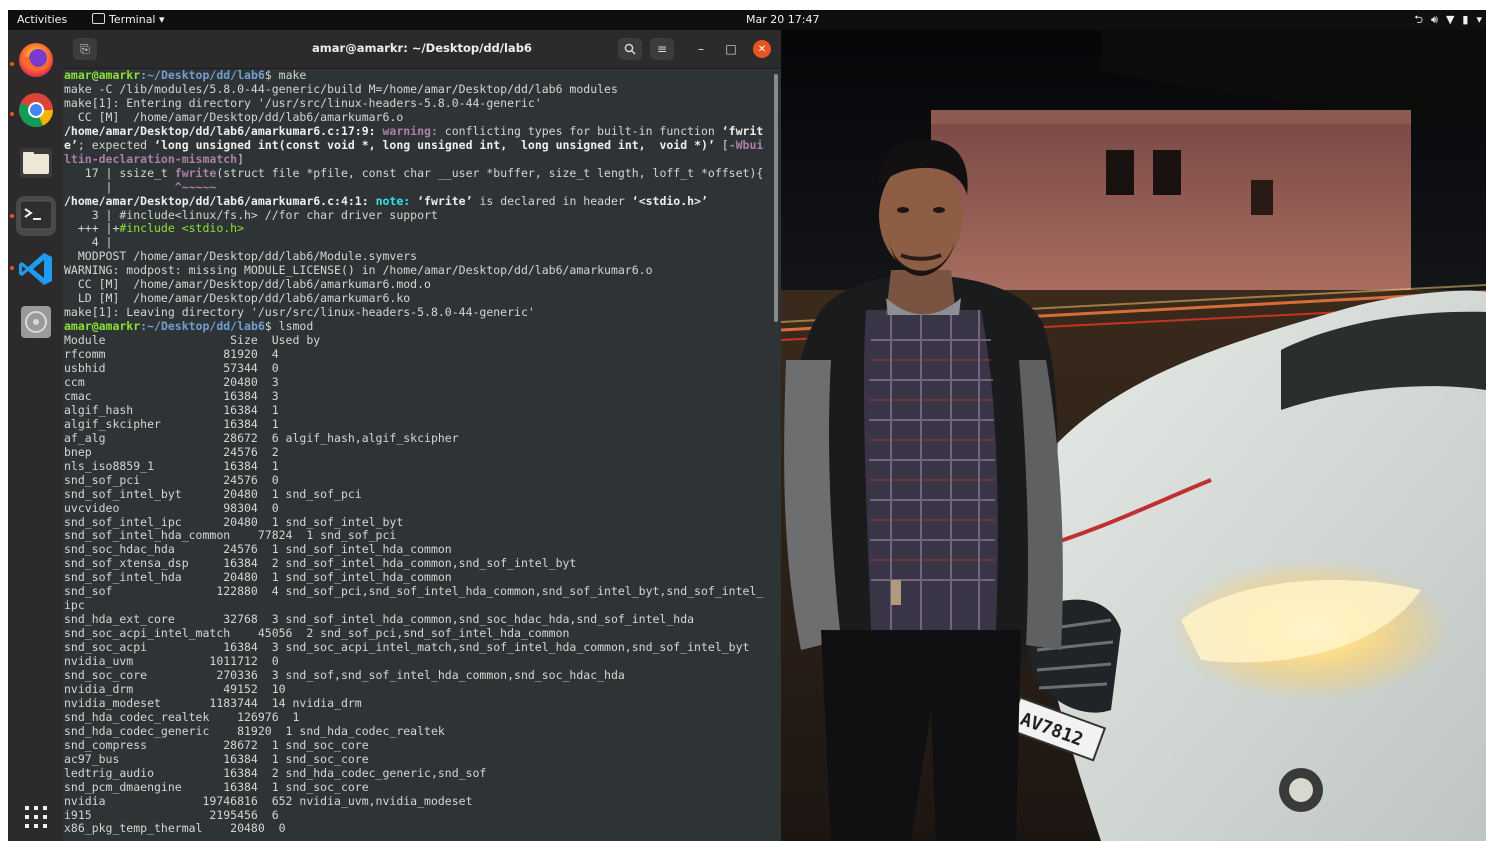 Image resolution: width=1486 pixels, height=841 pixels. What do you see at coordinates (241, 158) in the screenshot?
I see `warning-text: ]` at bounding box center [241, 158].